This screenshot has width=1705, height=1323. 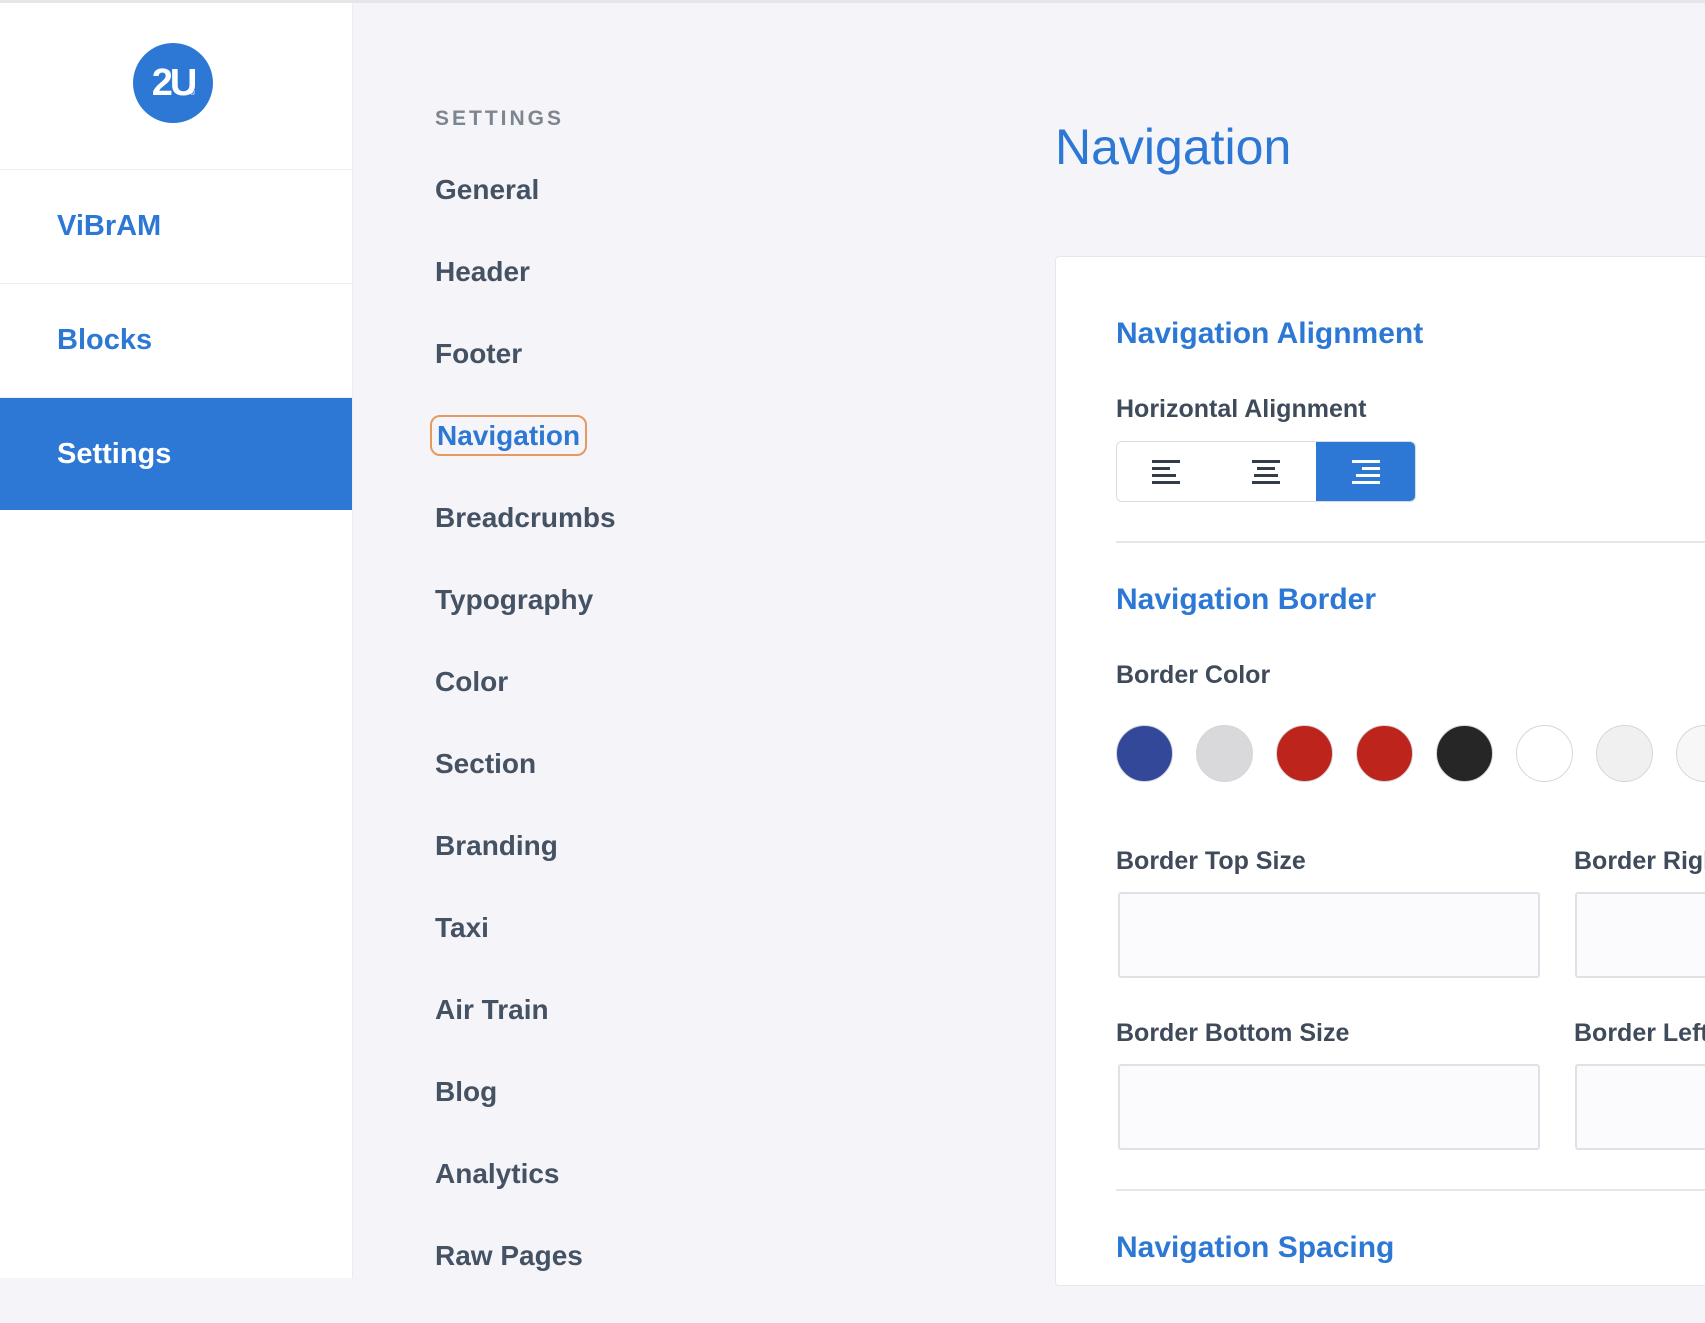 I want to click on subnav-item-label: Analytics, so click(x=497, y=1173).